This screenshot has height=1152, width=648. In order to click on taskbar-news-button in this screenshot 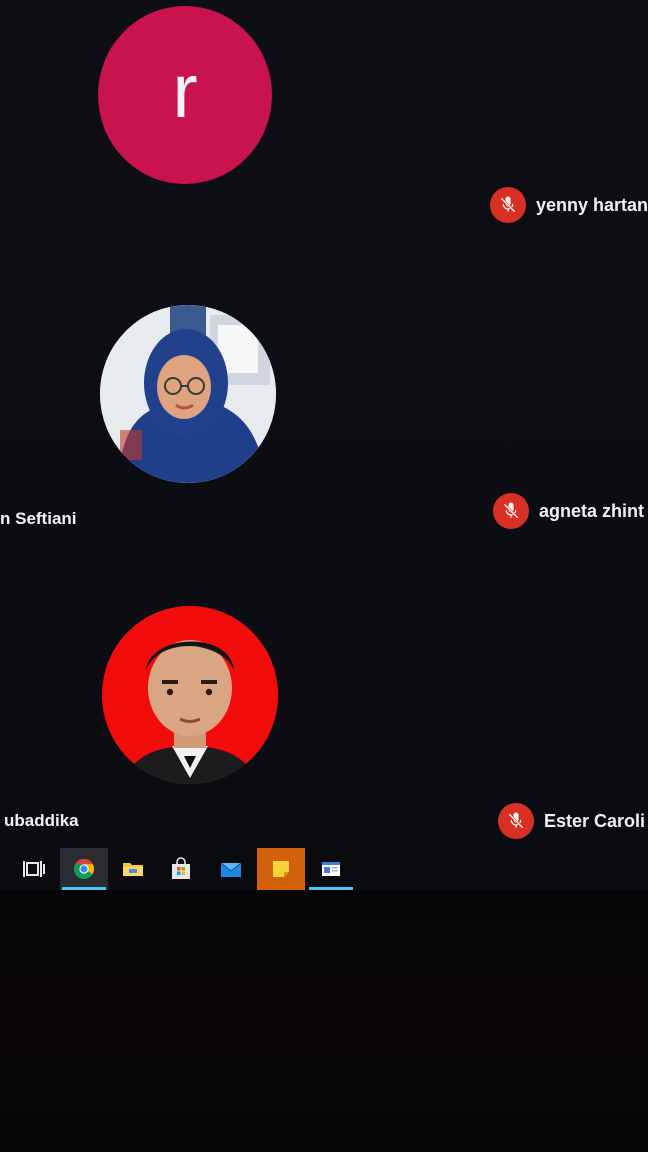, I will do `click(331, 869)`.